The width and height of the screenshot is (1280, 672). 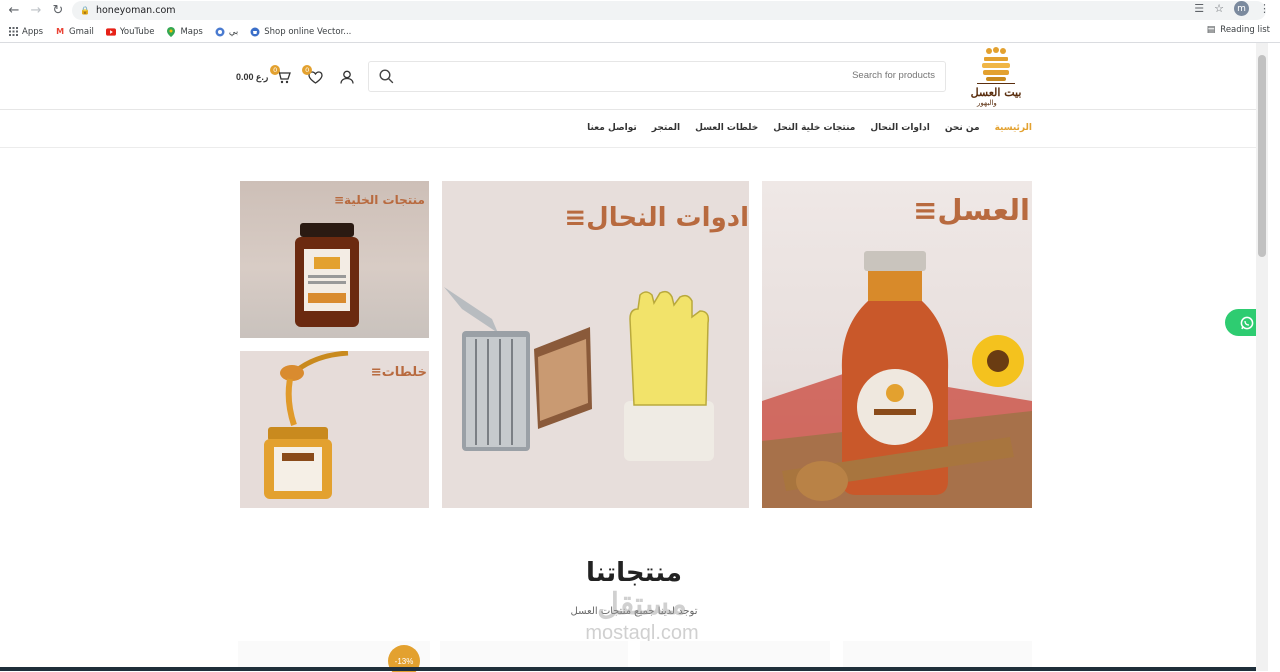 I want to click on beekeeper-glove-image, so click(x=669, y=375).